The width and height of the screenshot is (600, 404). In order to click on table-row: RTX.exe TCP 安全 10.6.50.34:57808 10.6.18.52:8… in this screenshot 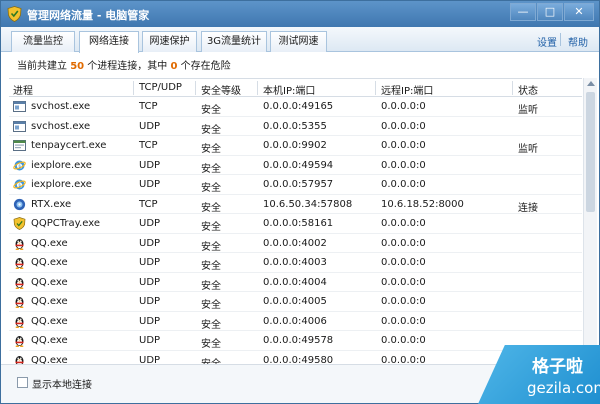, I will do `click(295, 204)`.